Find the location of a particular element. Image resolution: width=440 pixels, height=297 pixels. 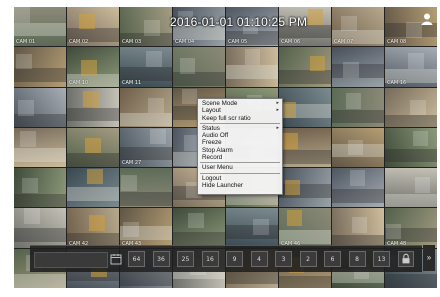

menu-item: Hide Launcher is located at coordinates (240, 185).